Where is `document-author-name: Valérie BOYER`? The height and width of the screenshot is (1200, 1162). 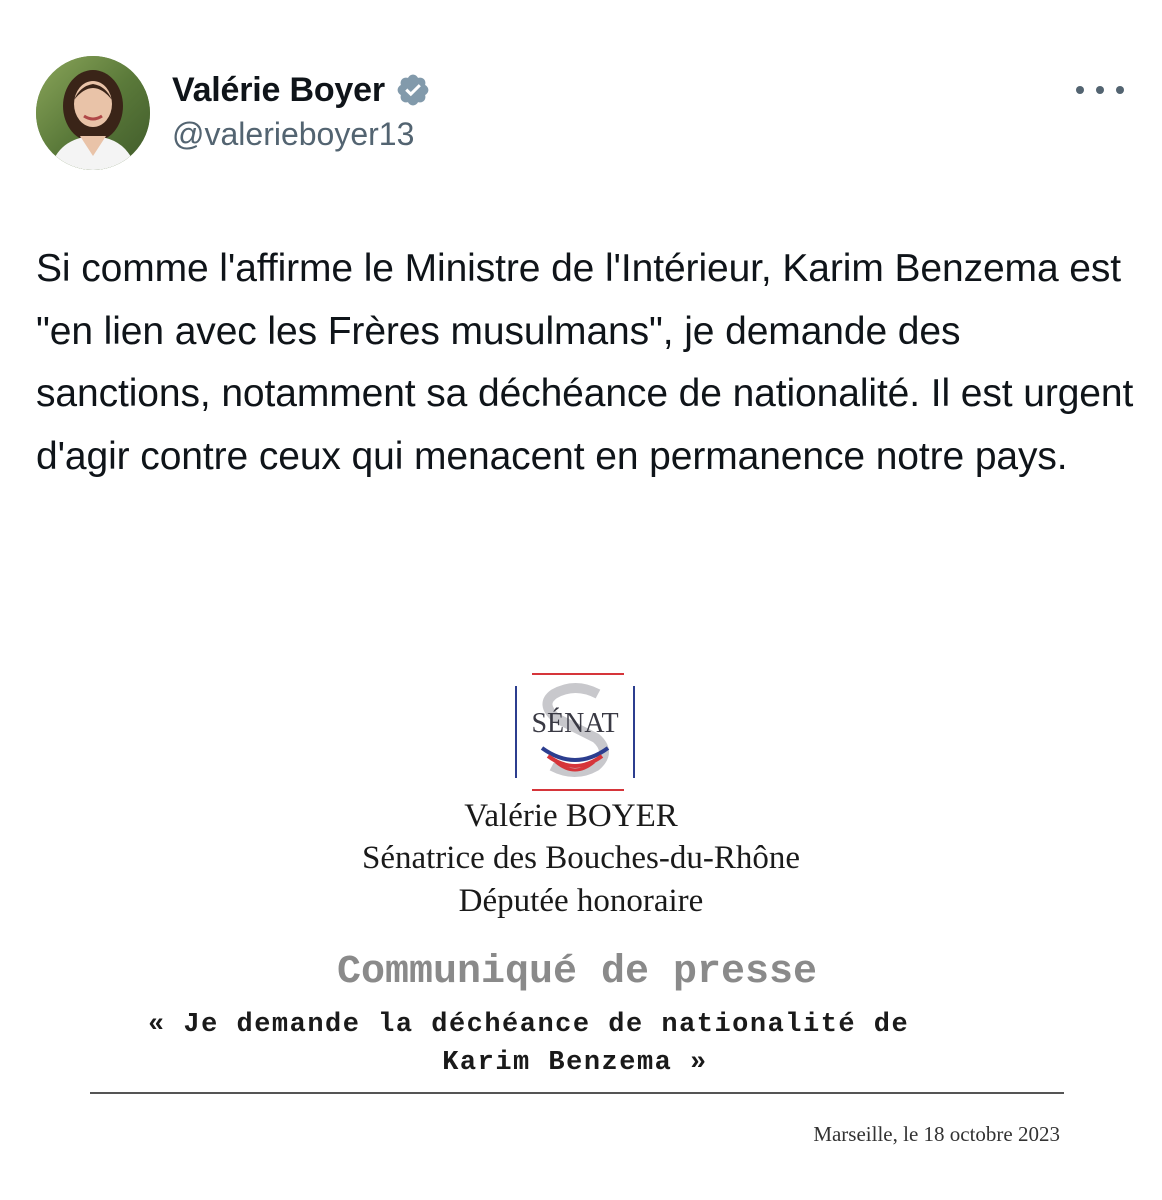
document-author-name: Valérie BOYER is located at coordinates (571, 816).